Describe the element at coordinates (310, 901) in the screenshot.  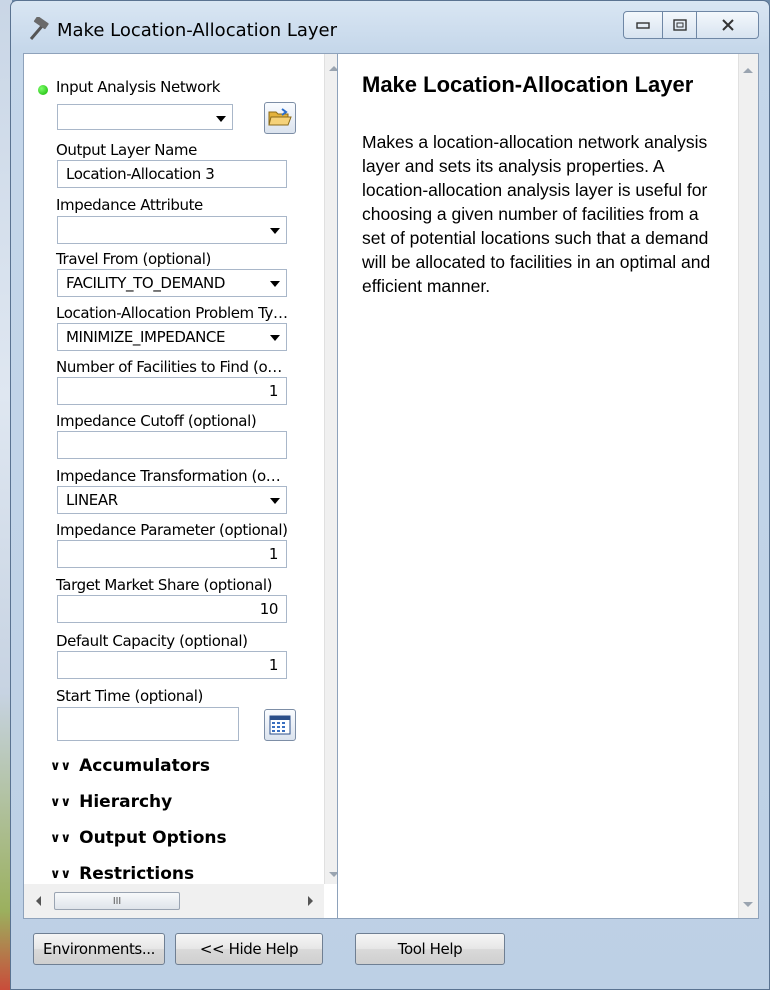
I see `scroll-right-icon` at that location.